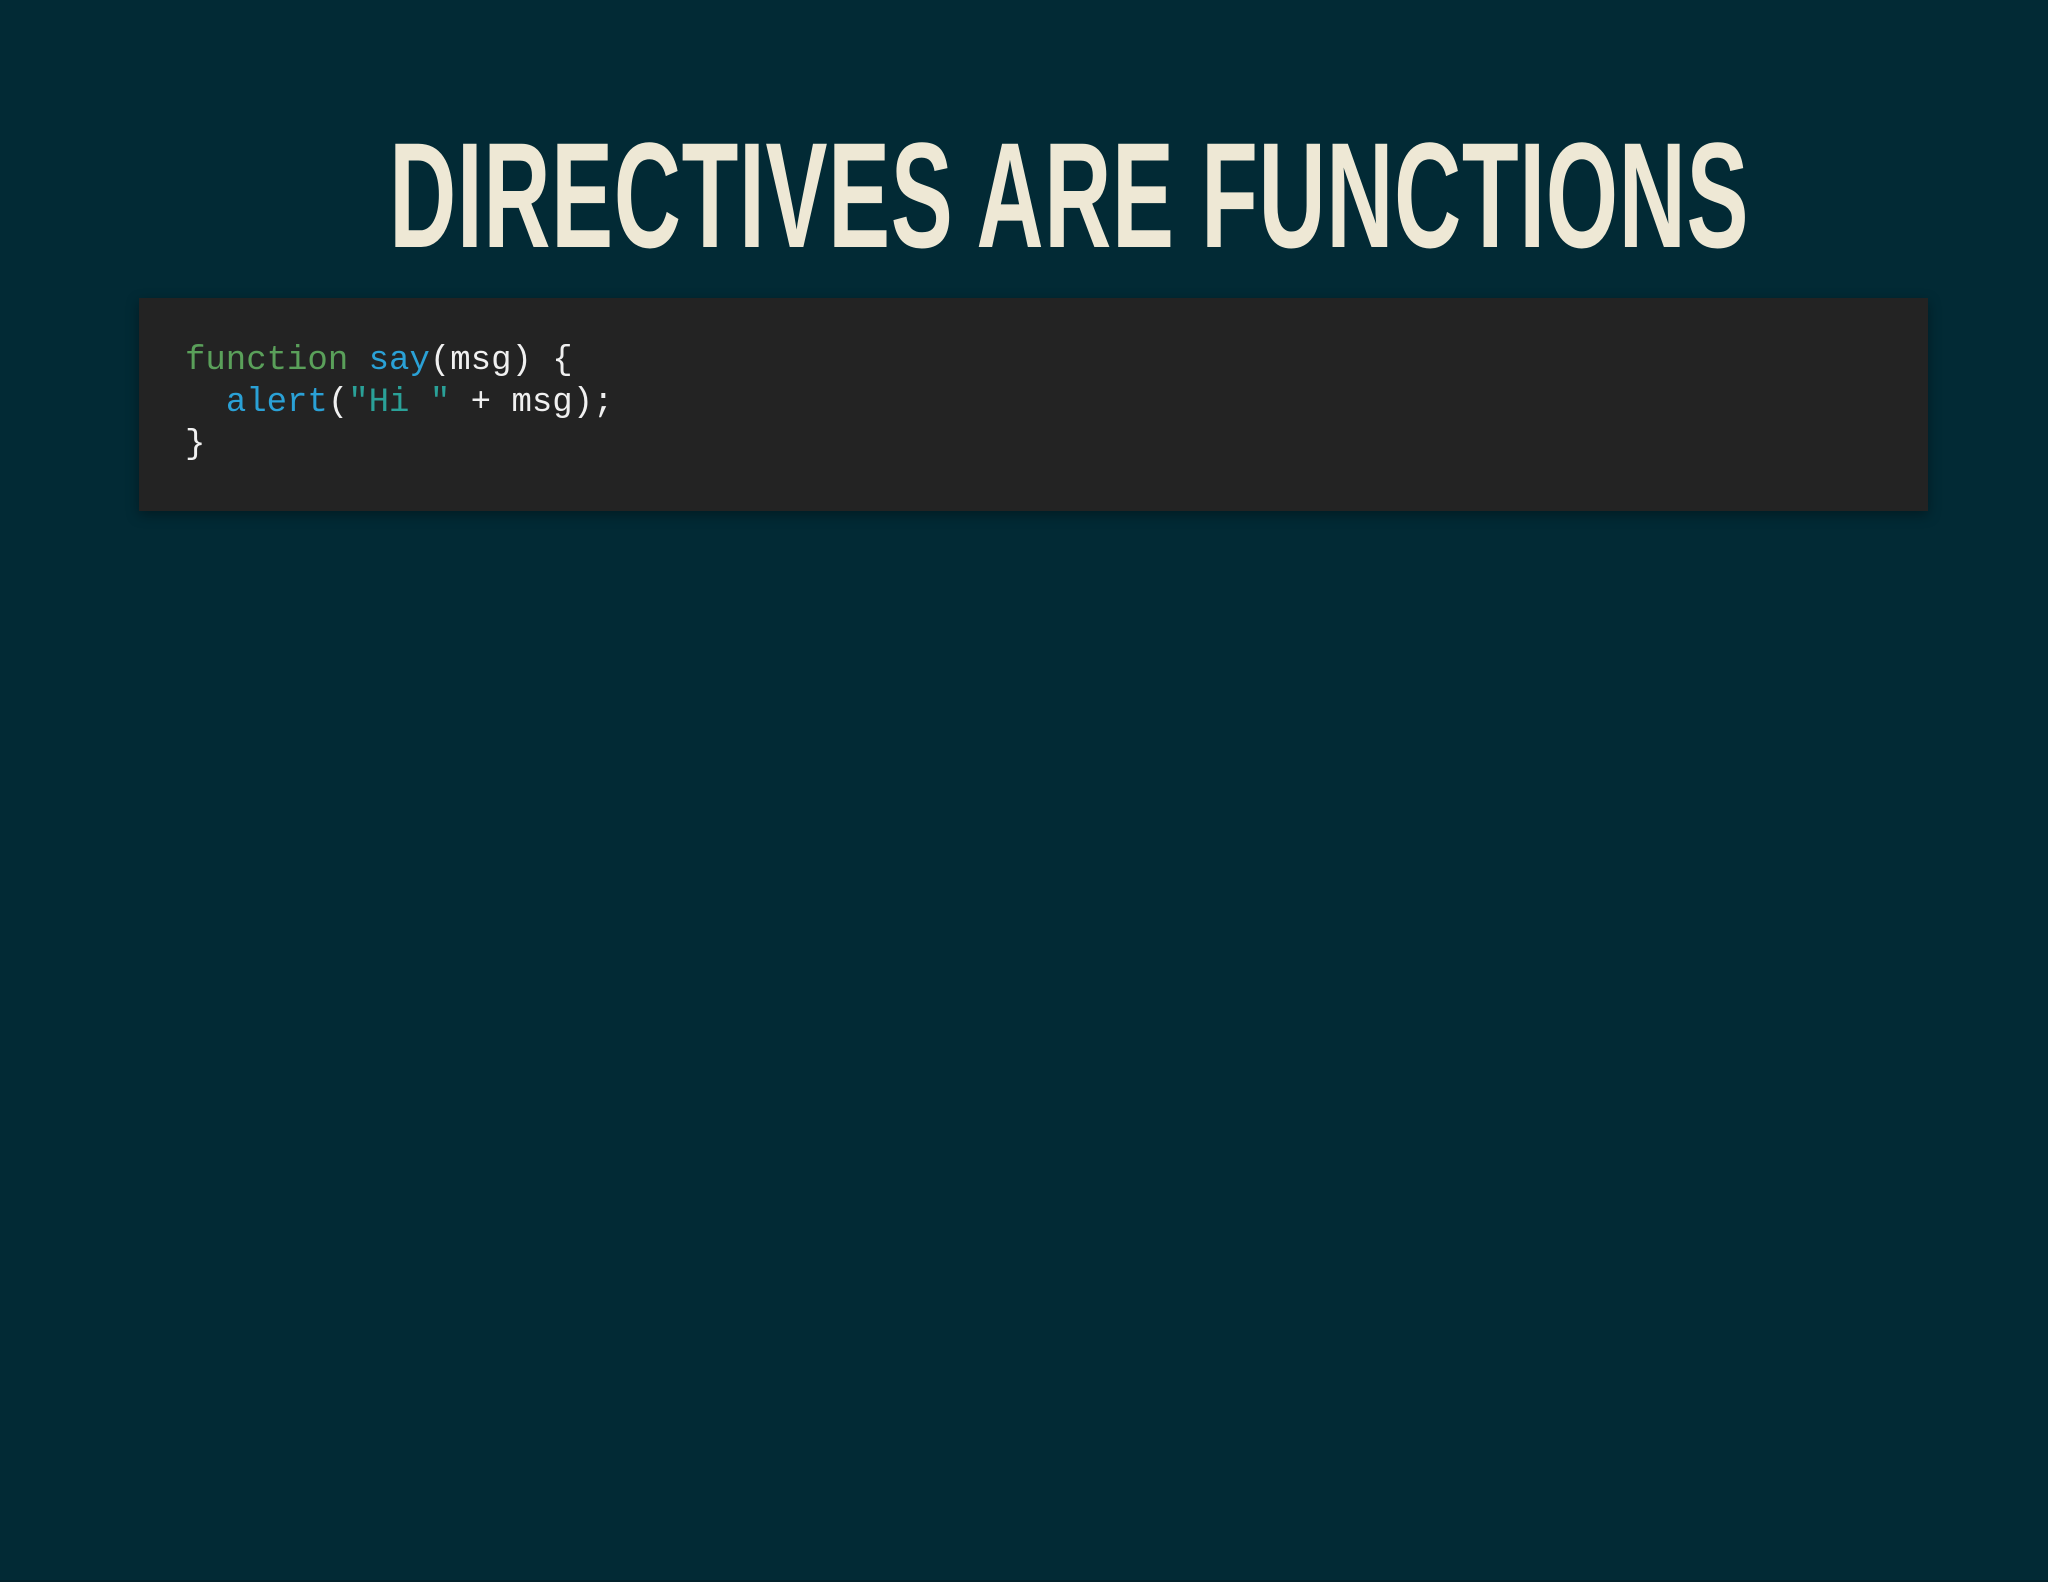 The width and height of the screenshot is (2048, 1582). Describe the element at coordinates (532, 403) in the screenshot. I see `code-expression-rest: + msg);` at that location.